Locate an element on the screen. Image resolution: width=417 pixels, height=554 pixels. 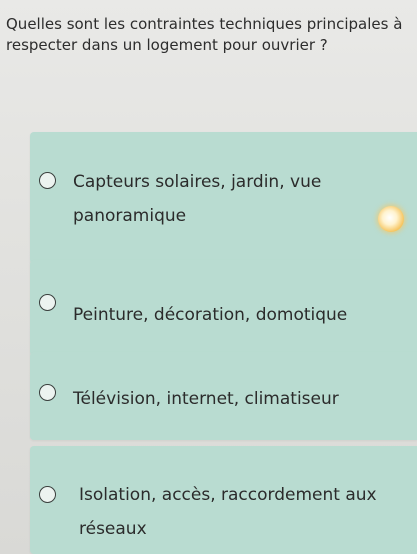
answer-option-label: Télévision, internet, climatiseur is located at coordinates (206, 399).